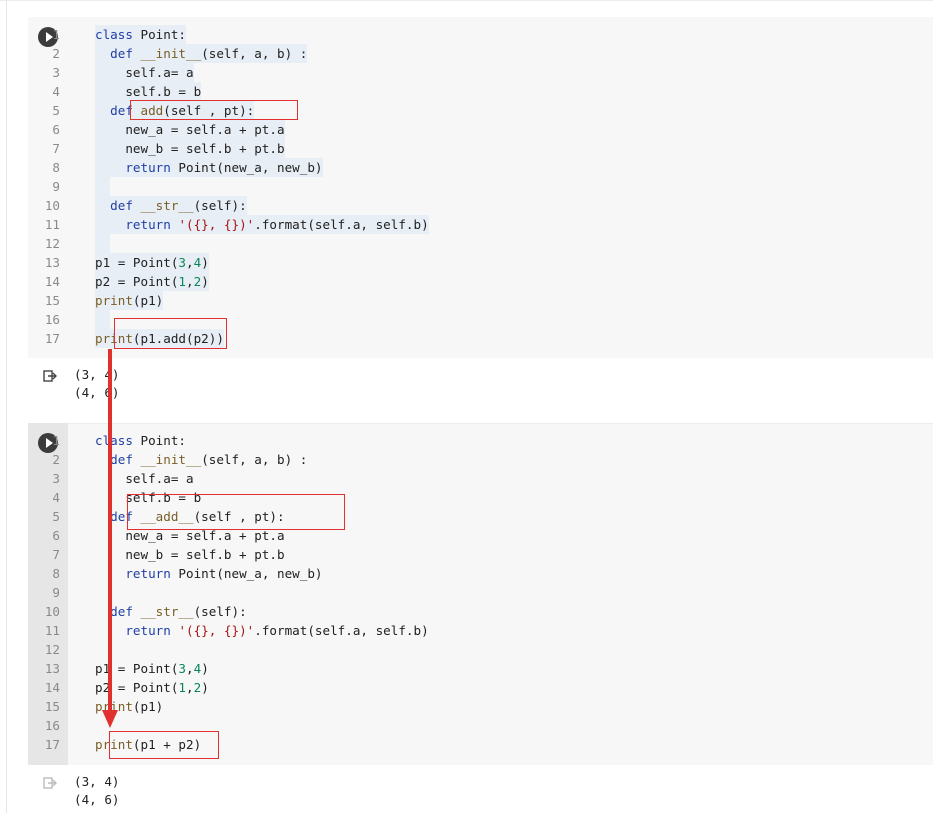 The image size is (933, 813). Describe the element at coordinates (214, 110) in the screenshot. I see `highlight-box-add-def` at that location.